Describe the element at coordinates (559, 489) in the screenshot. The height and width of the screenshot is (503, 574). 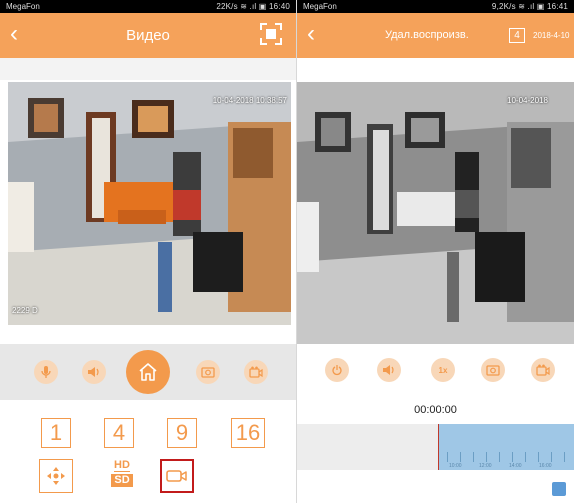
I see `app-logo-icon` at that location.